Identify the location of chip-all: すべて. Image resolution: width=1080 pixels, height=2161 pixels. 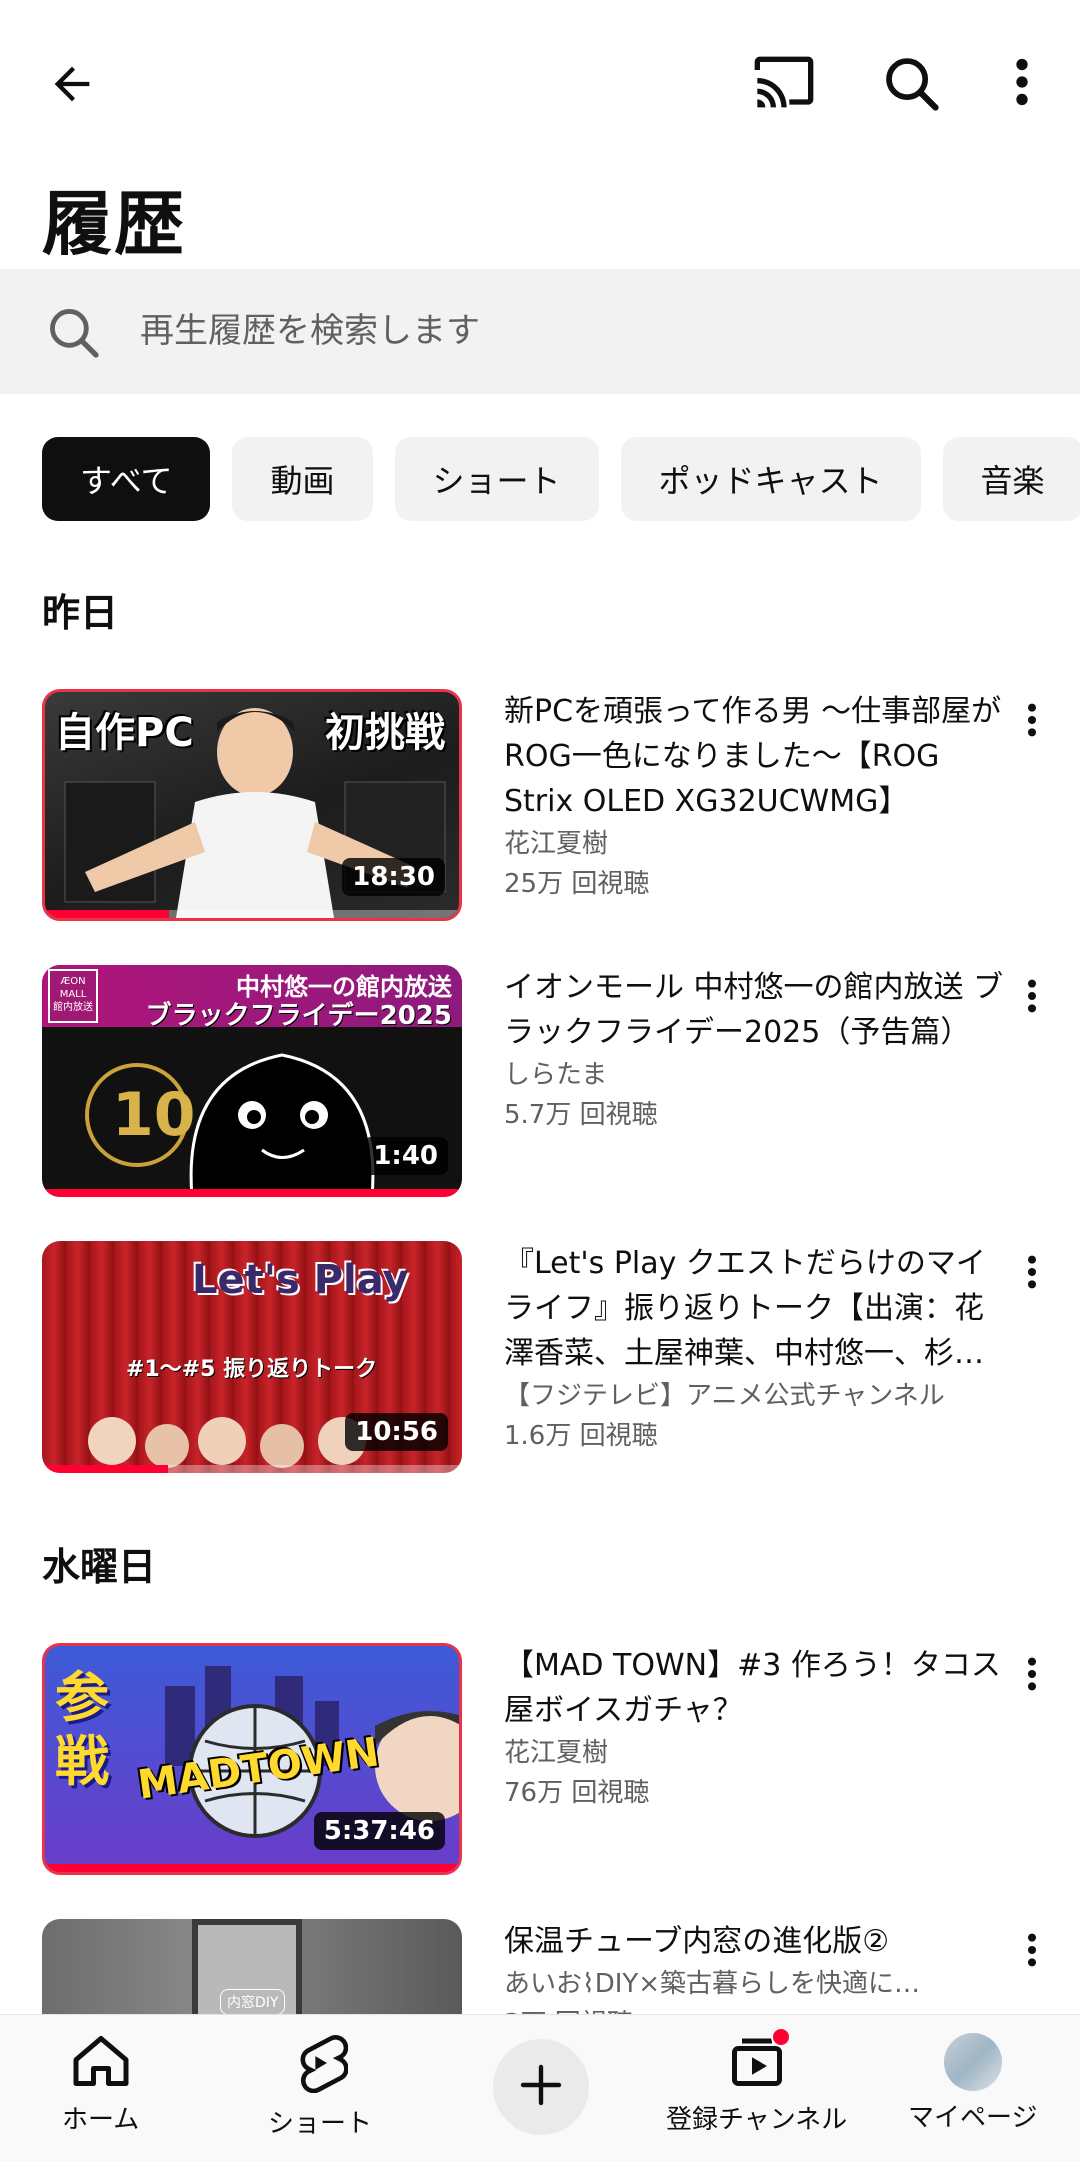
(126, 479).